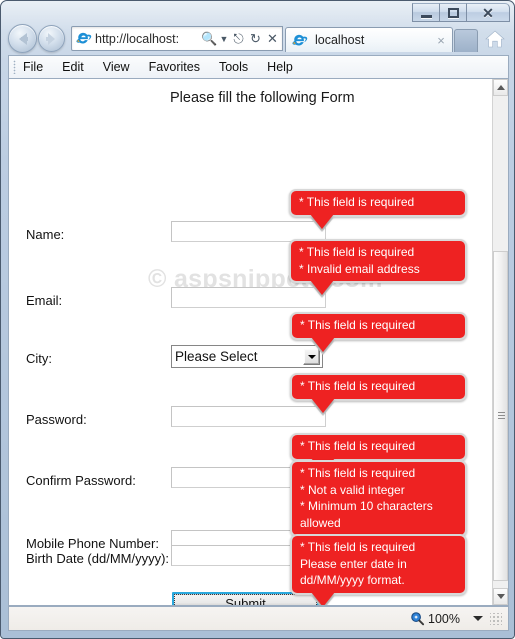  I want to click on city-select-value: Please Select, so click(216, 356).